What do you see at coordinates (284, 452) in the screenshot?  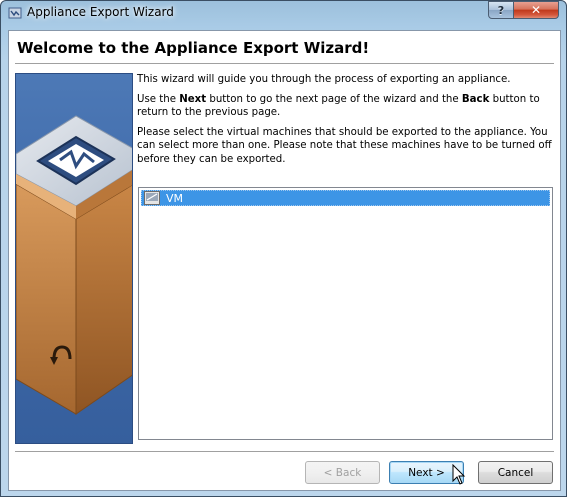 I see `footer-separator` at bounding box center [284, 452].